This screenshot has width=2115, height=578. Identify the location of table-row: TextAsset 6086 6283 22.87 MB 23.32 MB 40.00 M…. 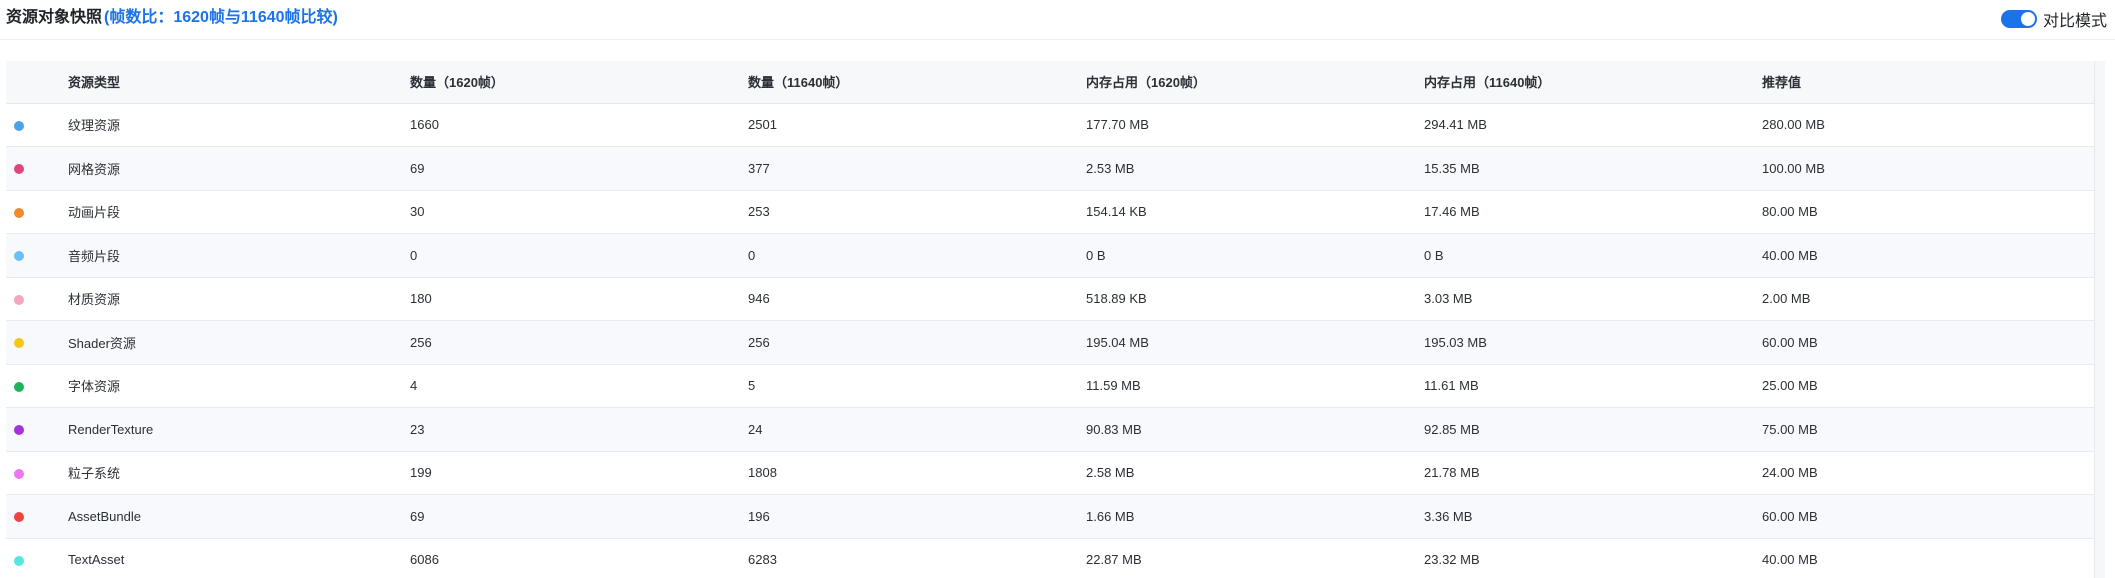
(1050, 558).